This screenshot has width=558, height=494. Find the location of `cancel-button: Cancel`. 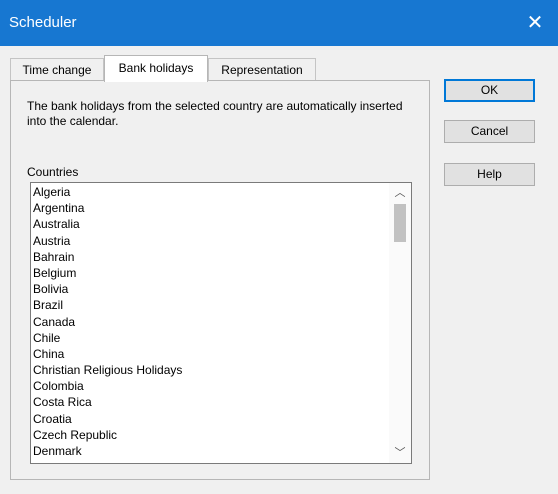

cancel-button: Cancel is located at coordinates (489, 131).